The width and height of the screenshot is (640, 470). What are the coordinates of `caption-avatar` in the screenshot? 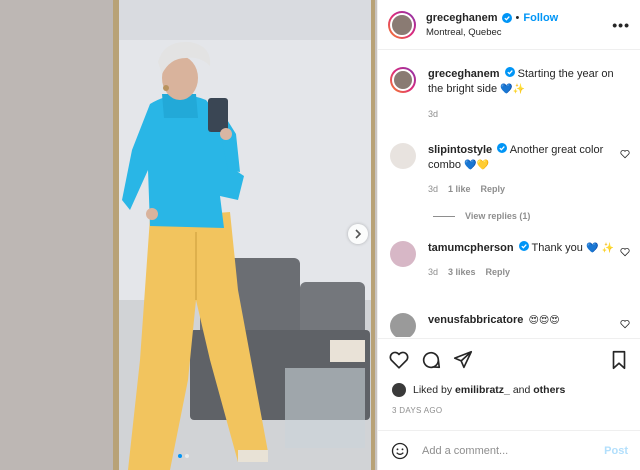 It's located at (403, 80).